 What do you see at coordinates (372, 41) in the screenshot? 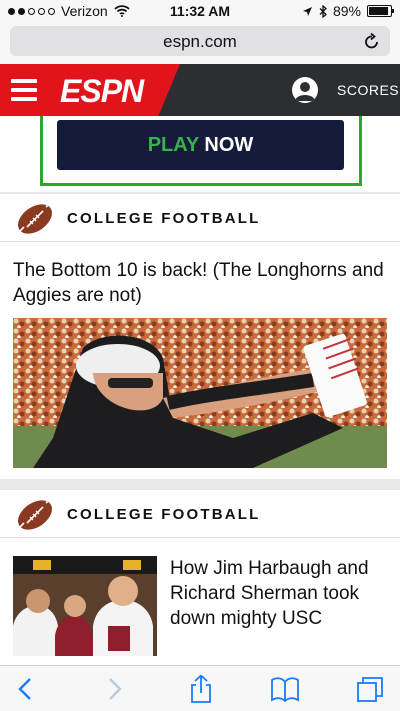
I see `reload-icon` at bounding box center [372, 41].